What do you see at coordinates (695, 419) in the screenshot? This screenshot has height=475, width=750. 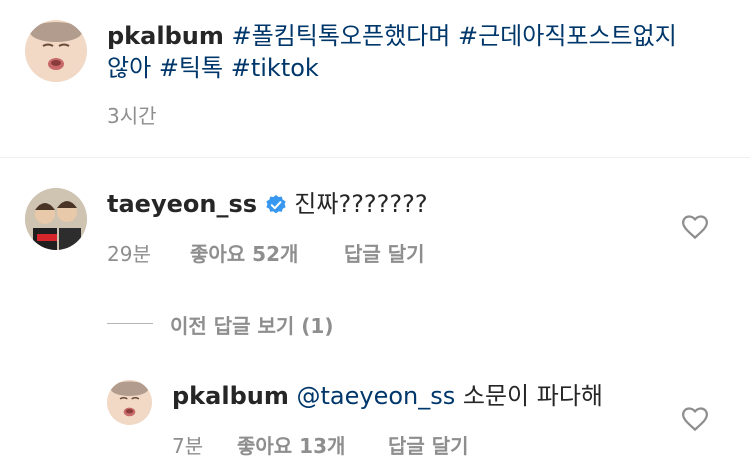 I see `reply-like-heart-icon` at bounding box center [695, 419].